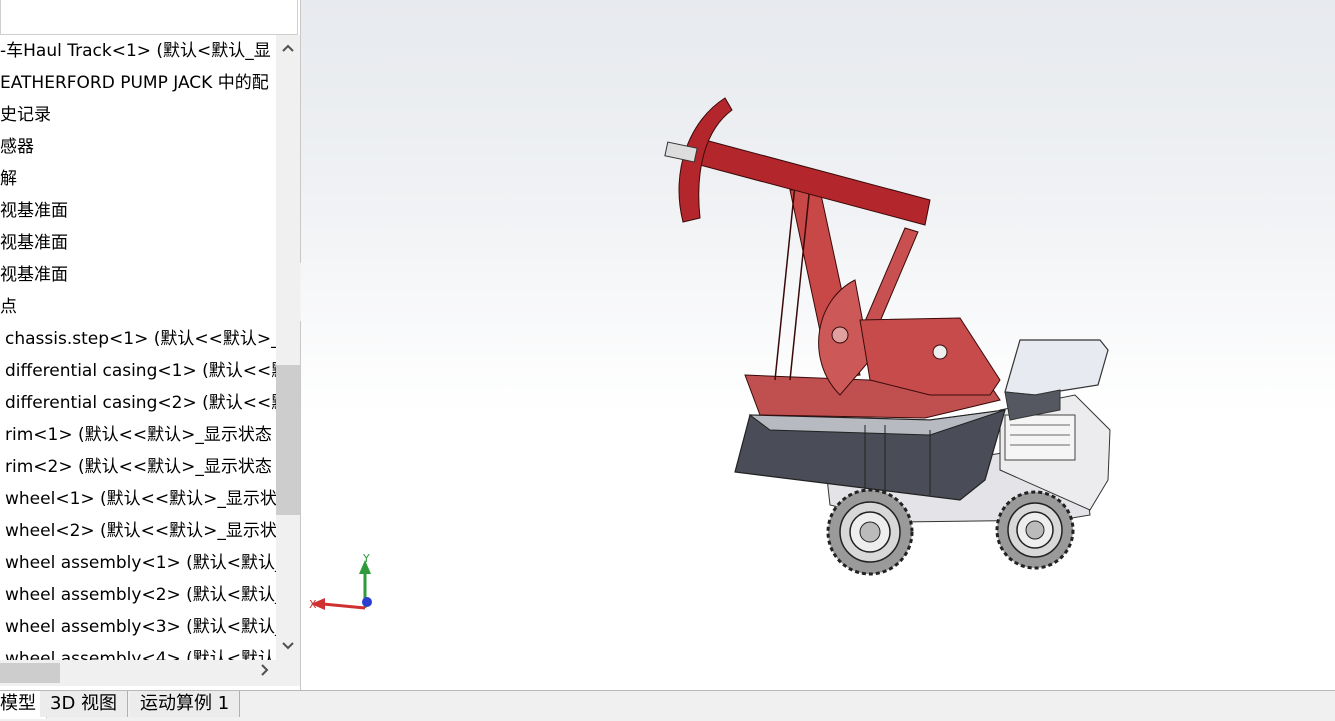 The height and width of the screenshot is (721, 1335). What do you see at coordinates (288, 347) in the screenshot?
I see `vertical-scrollbar` at bounding box center [288, 347].